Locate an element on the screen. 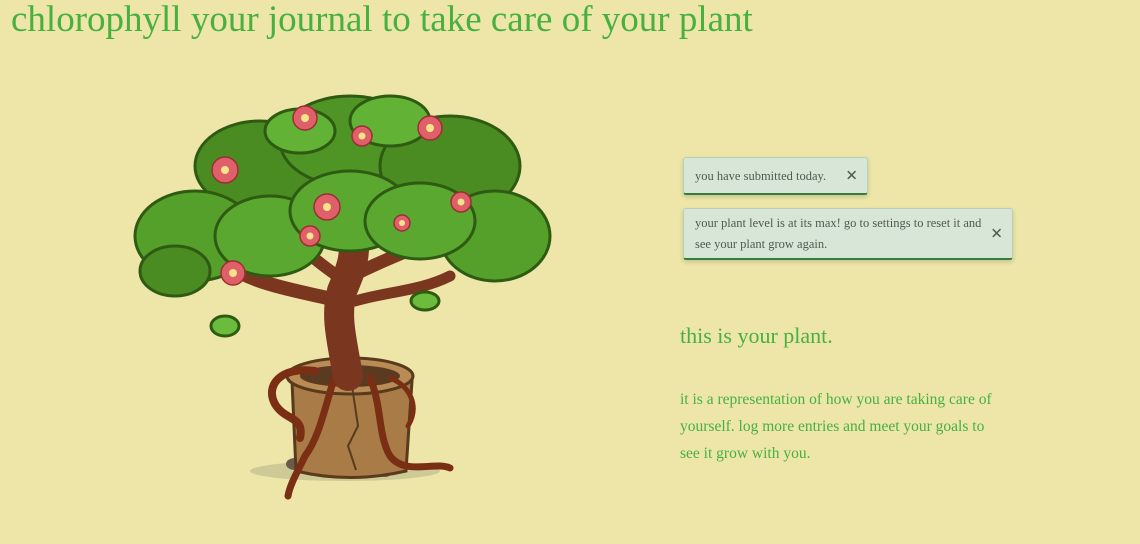 This screenshot has width=1140, height=544. plant-heading: this is your plant. is located at coordinates (756, 335).